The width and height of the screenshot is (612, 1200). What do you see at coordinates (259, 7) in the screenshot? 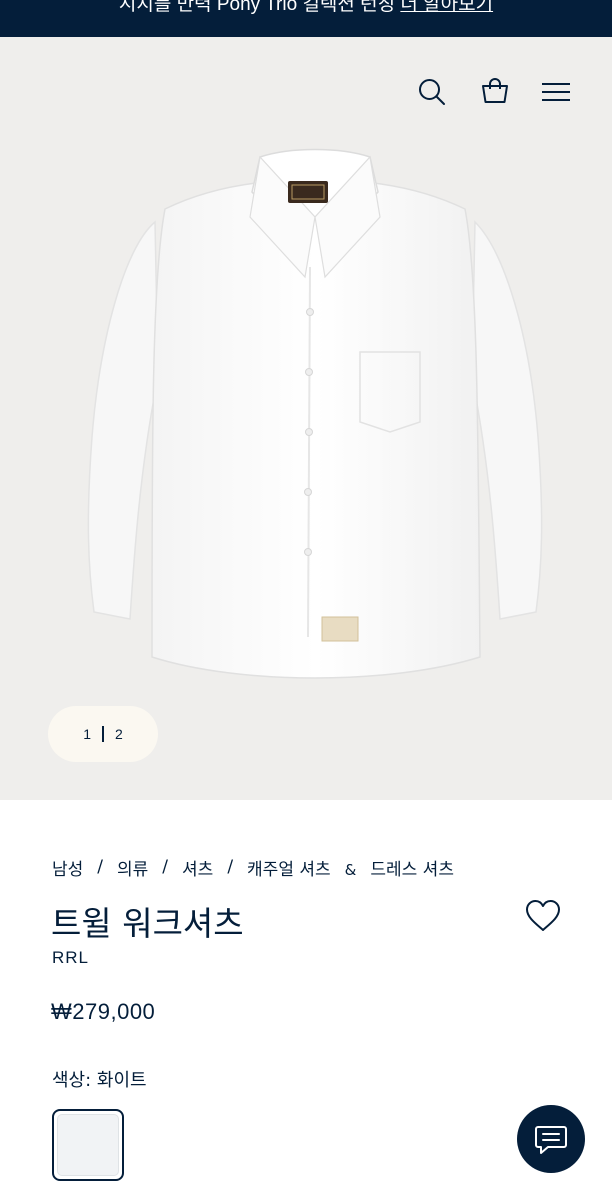
I see `promo-banner-text: 시지를 만력 Pony Trio 컬렉션 런칭` at bounding box center [259, 7].